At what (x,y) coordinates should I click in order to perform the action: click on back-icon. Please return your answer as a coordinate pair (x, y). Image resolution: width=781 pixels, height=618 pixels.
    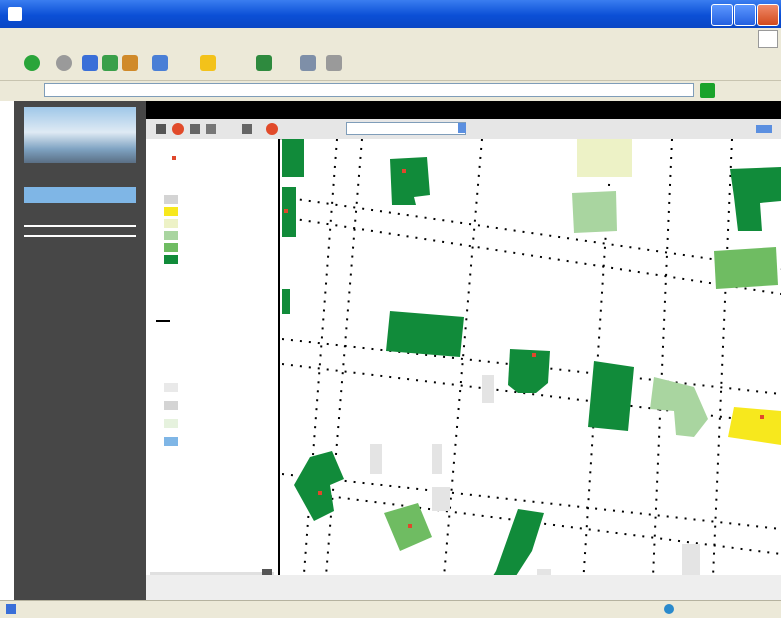
    Looking at the image, I should click on (32, 63).